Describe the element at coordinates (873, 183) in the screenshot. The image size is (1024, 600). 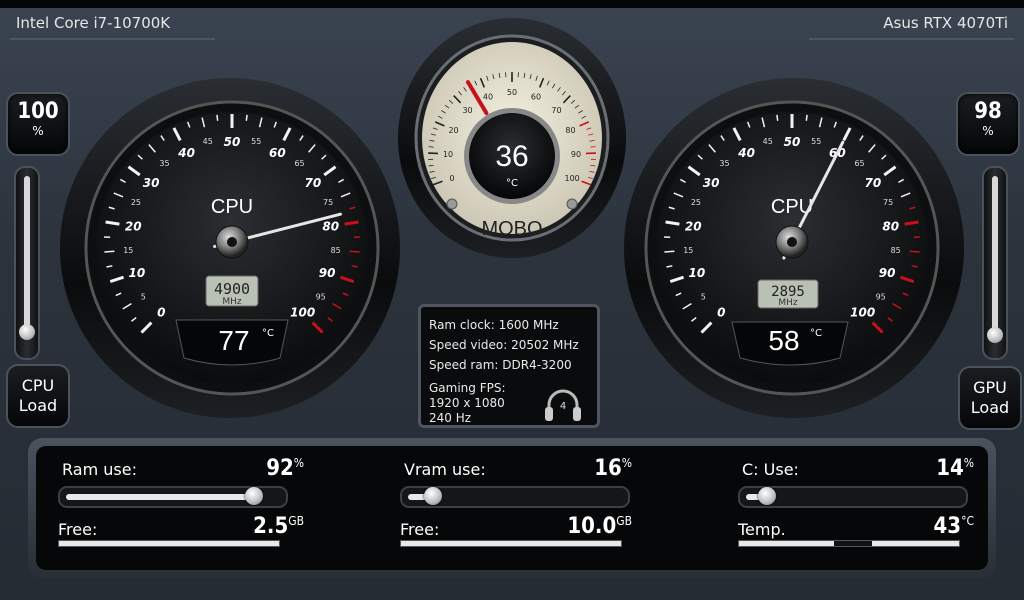
I see `gpu-gauge-major-label: 70` at that location.